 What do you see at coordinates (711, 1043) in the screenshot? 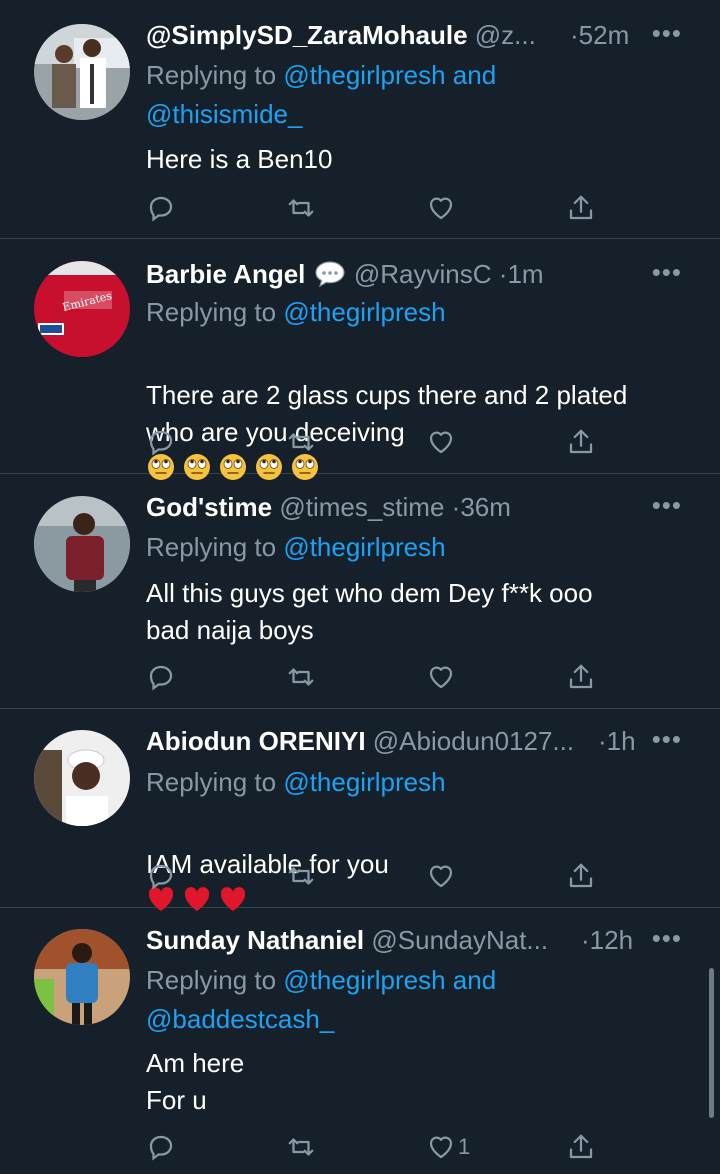
I see `scrollbar` at bounding box center [711, 1043].